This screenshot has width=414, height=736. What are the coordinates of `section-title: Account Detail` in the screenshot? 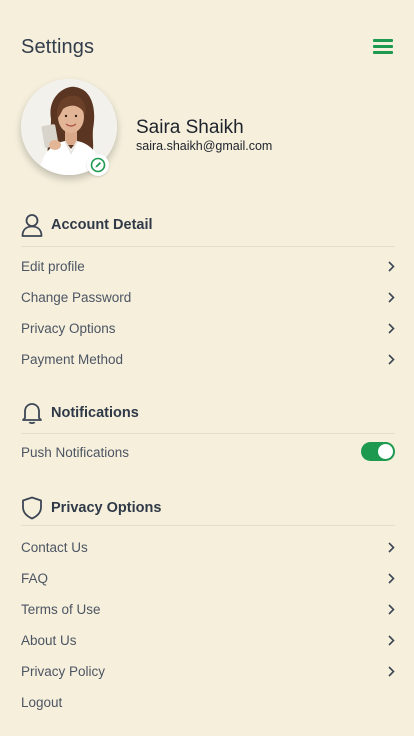 It's located at (102, 225).